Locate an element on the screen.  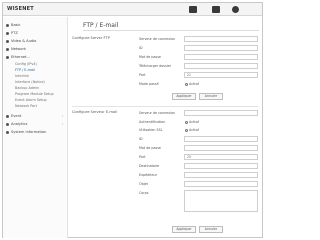
network-icon is located at coordinates (7, 49).